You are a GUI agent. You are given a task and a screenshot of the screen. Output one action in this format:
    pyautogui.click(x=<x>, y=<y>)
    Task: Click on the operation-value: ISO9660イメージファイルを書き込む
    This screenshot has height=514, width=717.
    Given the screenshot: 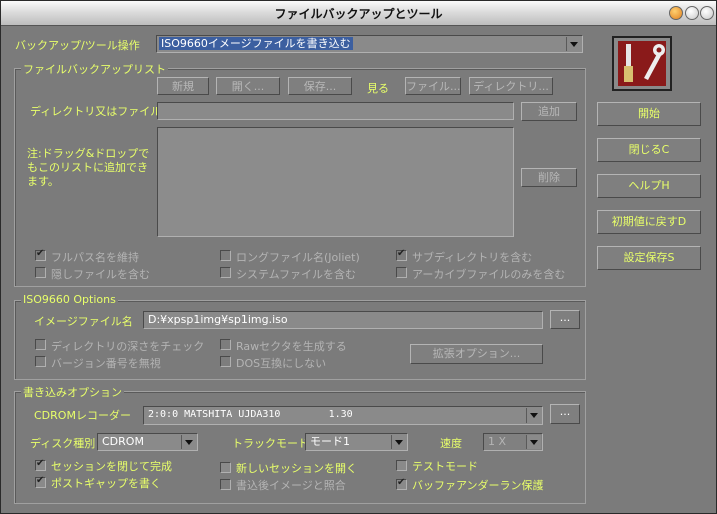 What is the action you would take?
    pyautogui.click(x=256, y=43)
    